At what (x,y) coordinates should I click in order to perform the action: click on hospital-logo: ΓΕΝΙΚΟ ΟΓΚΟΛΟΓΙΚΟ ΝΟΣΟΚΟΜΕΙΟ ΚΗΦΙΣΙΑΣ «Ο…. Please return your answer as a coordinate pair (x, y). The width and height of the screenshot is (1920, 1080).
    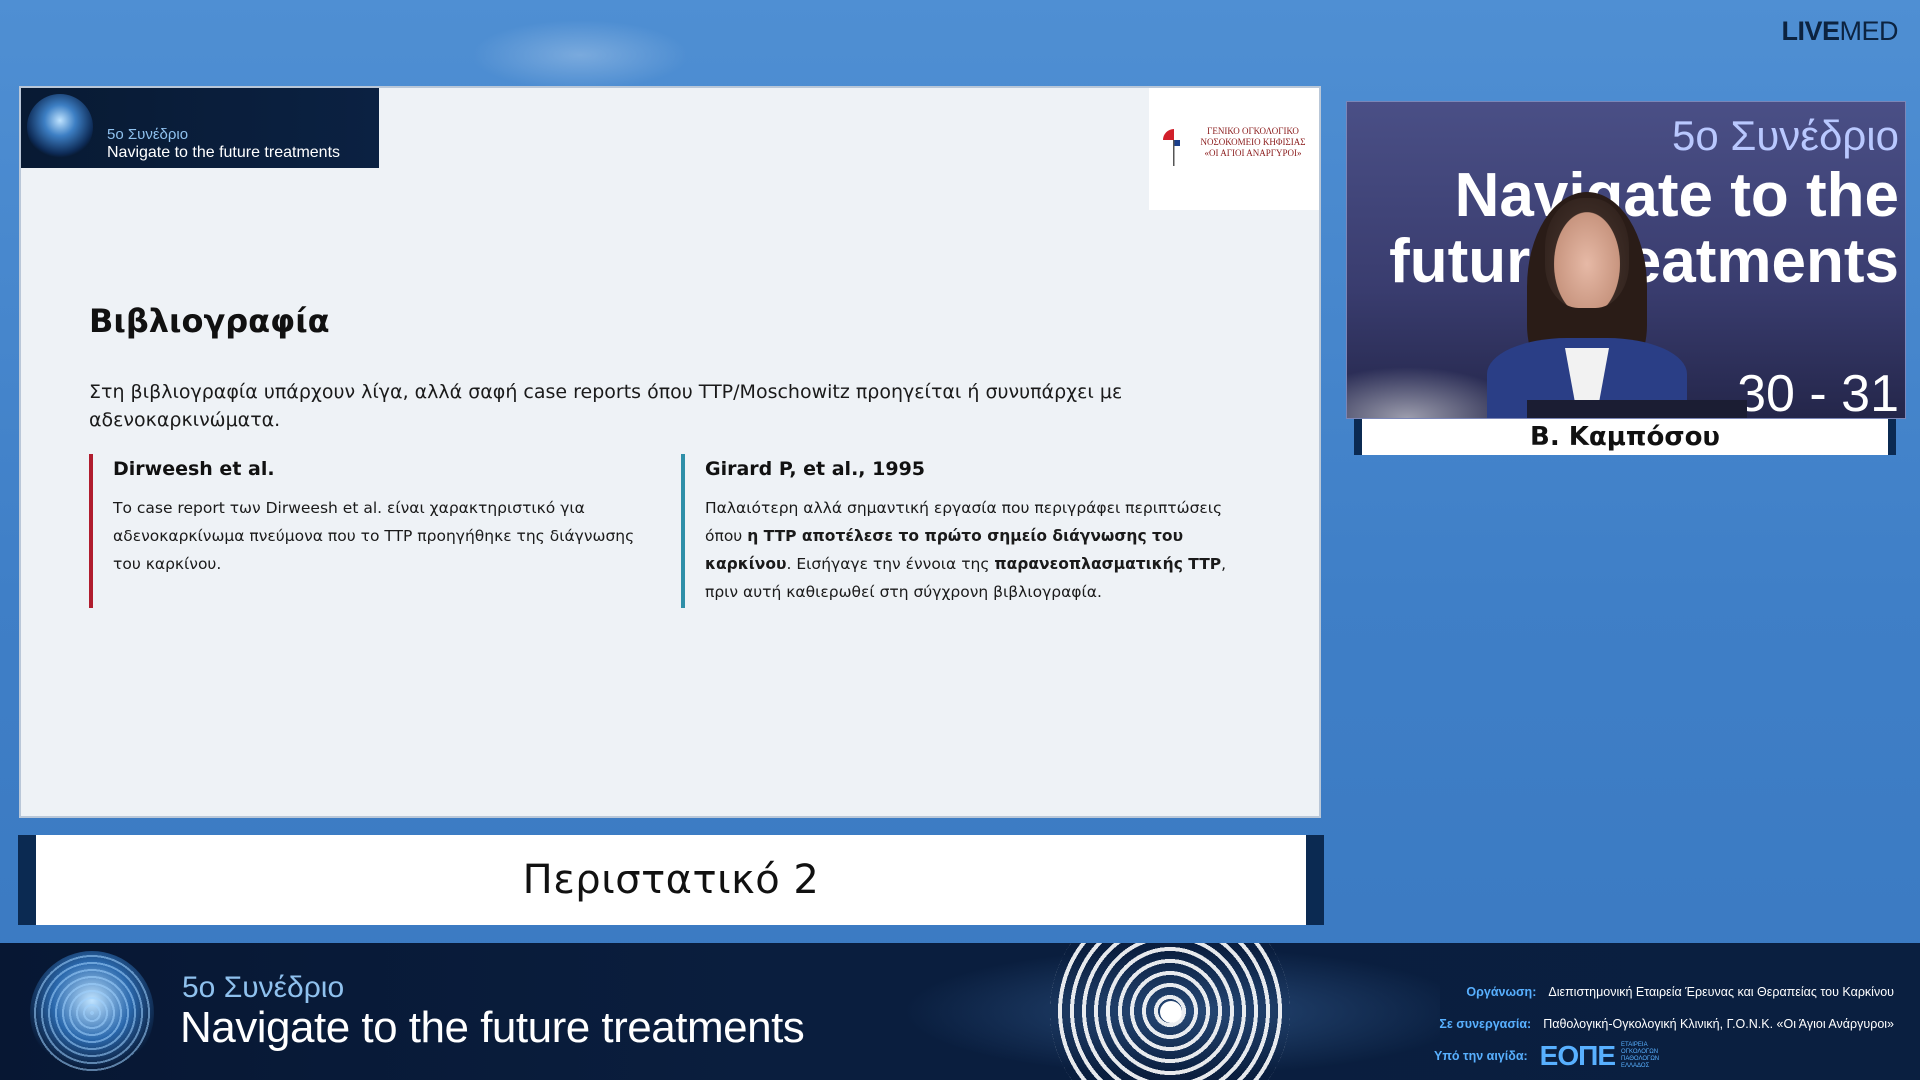
    Looking at the image, I should click on (1234, 149).